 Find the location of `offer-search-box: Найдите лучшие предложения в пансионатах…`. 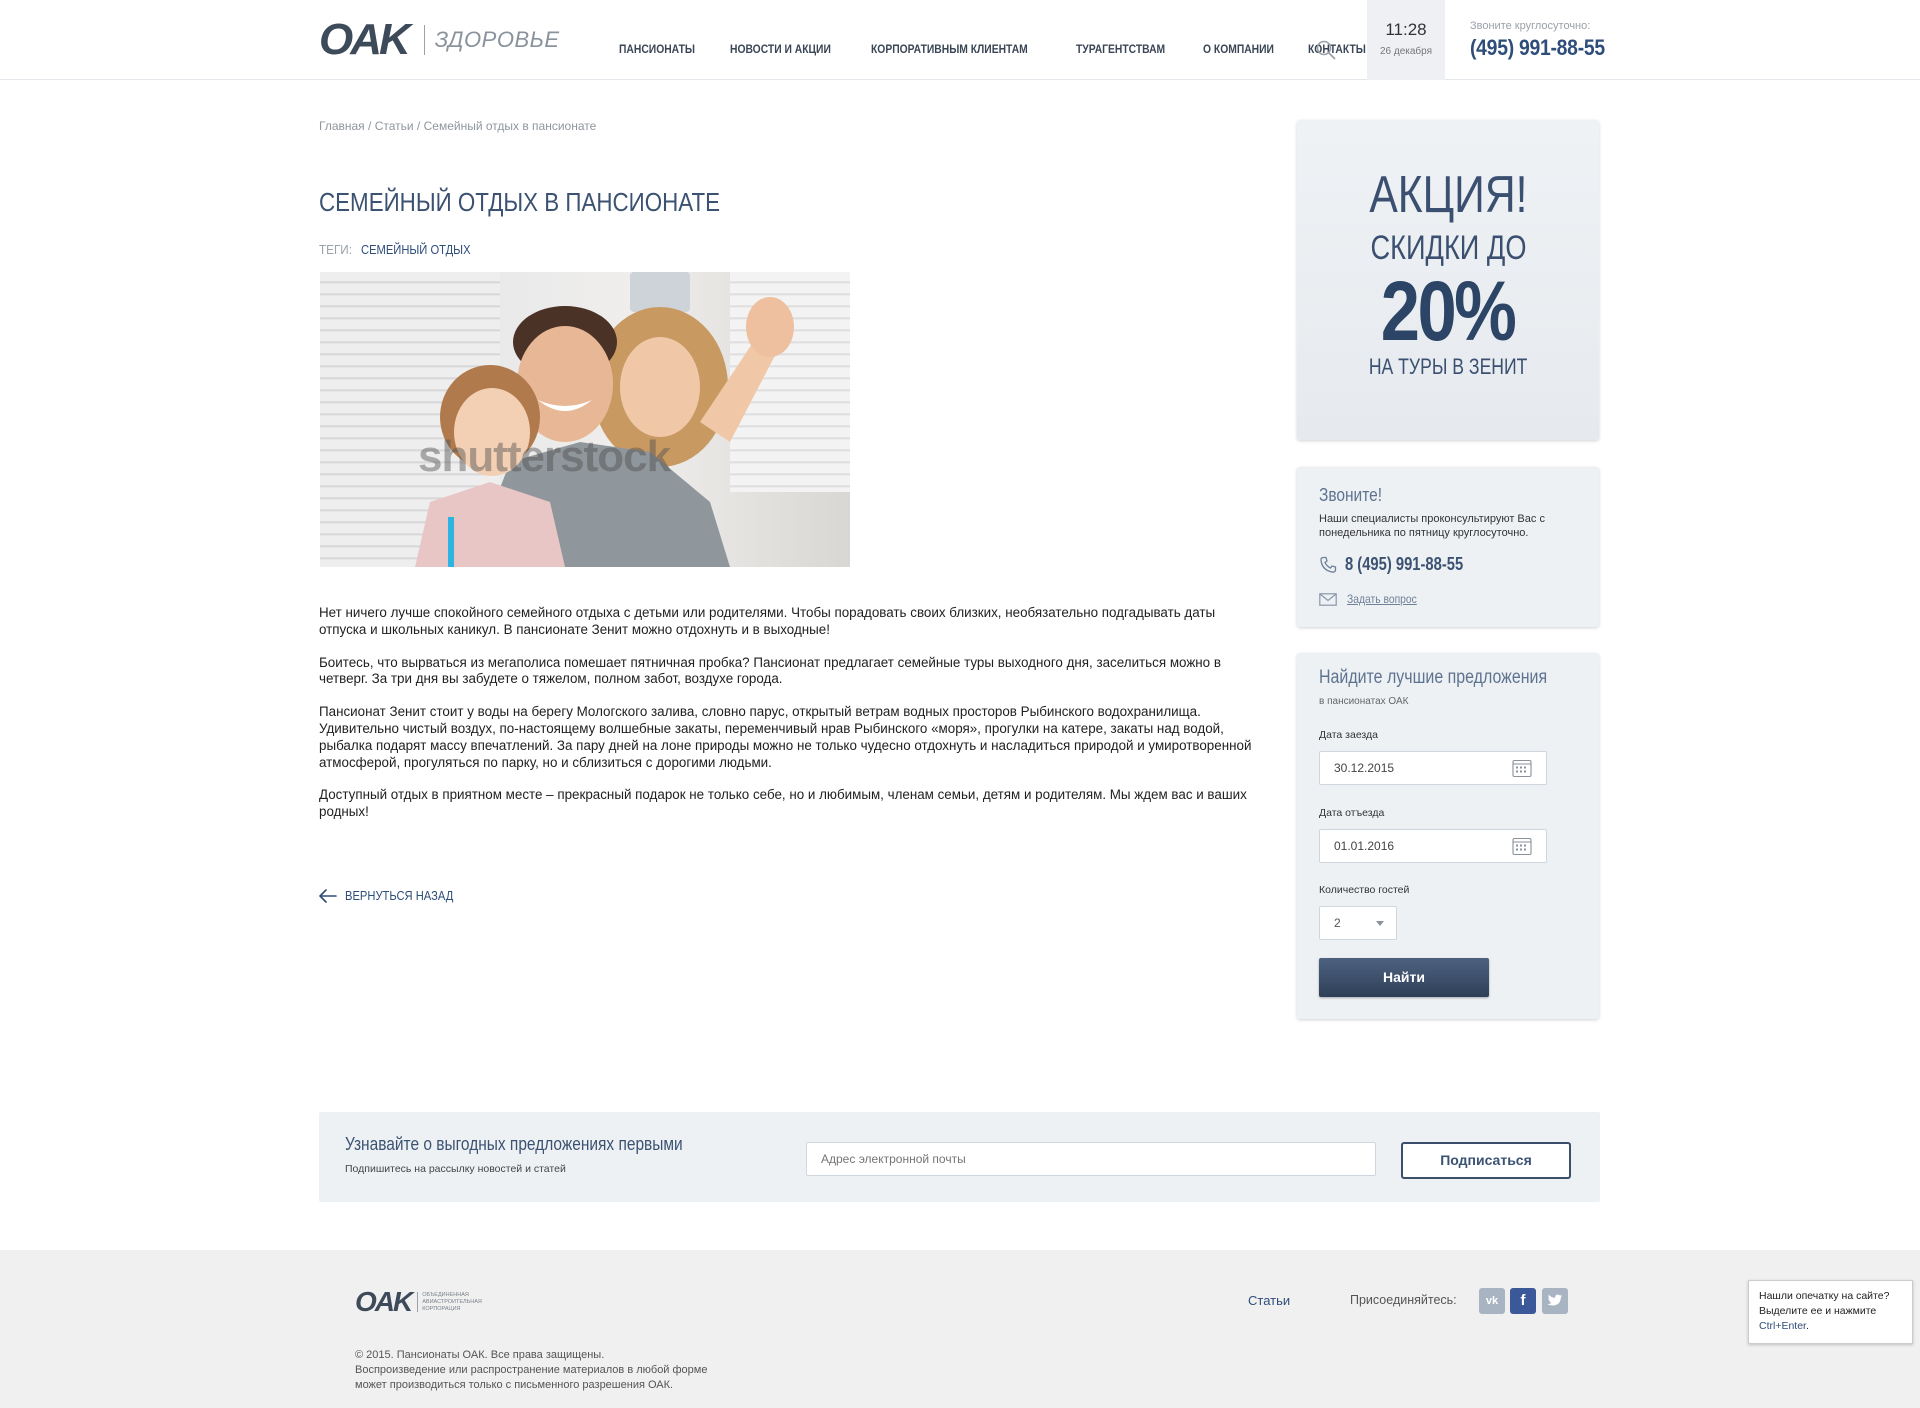

offer-search-box: Найдите лучшие предложения в пансионатах… is located at coordinates (1448, 836).